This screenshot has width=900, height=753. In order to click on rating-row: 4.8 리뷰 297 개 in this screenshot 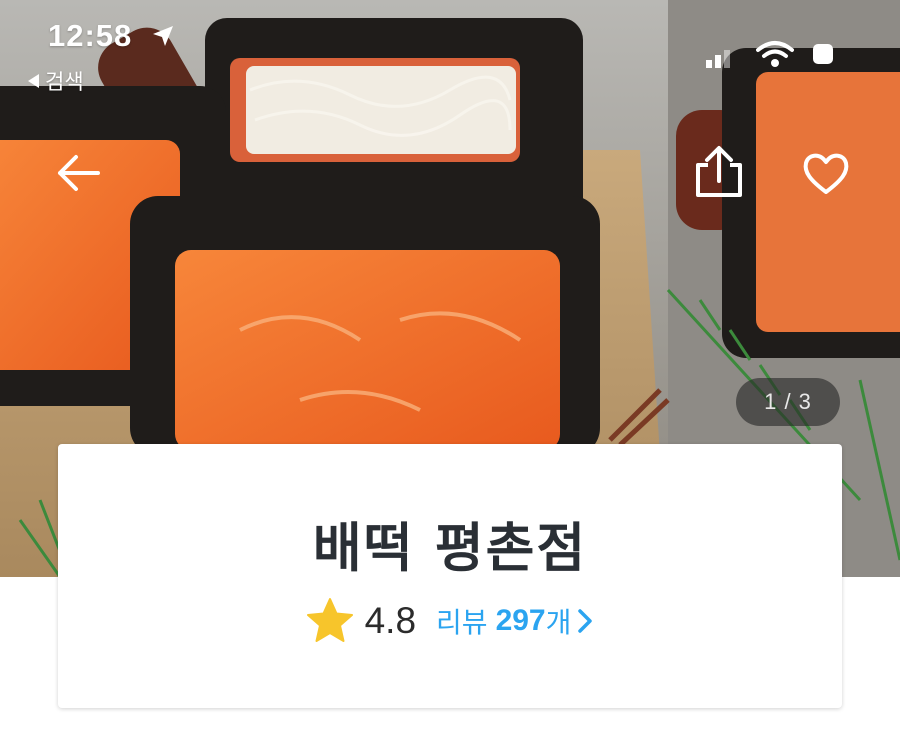, I will do `click(450, 621)`.